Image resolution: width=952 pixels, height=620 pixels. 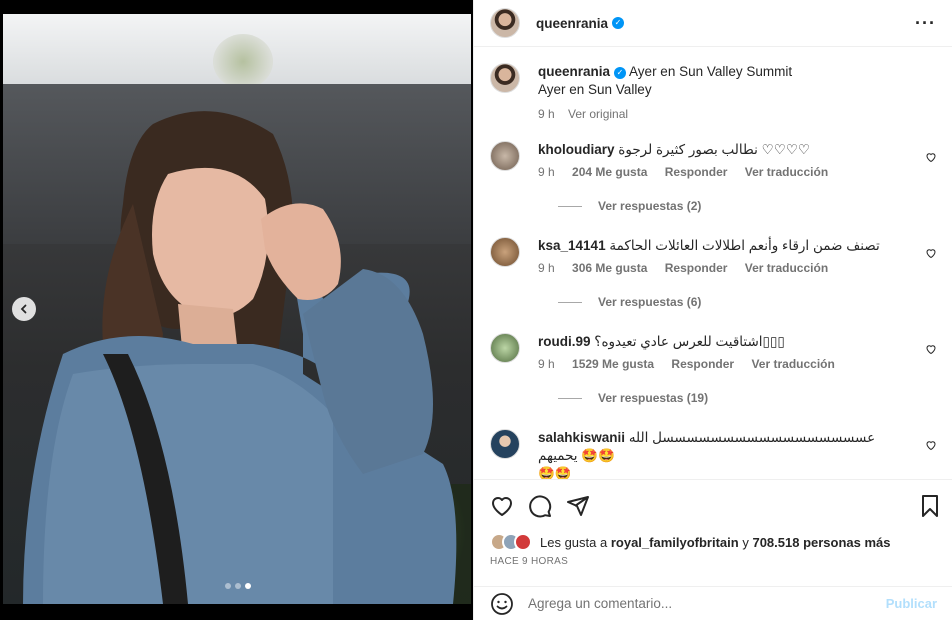 I want to click on emoji-smiley-icon, so click(x=502, y=604).